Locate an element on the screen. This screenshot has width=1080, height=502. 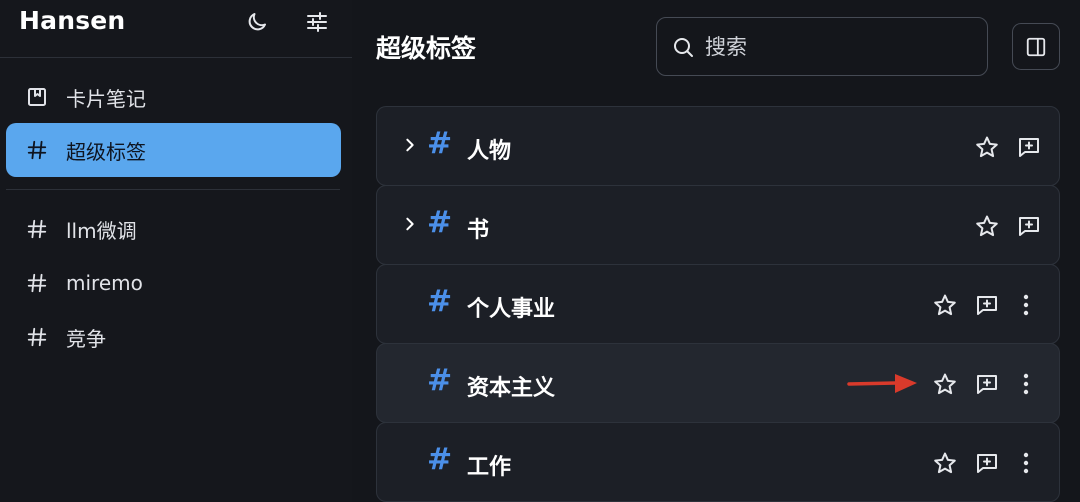
sidebar-item-label: 超级标签 is located at coordinates (106, 151).